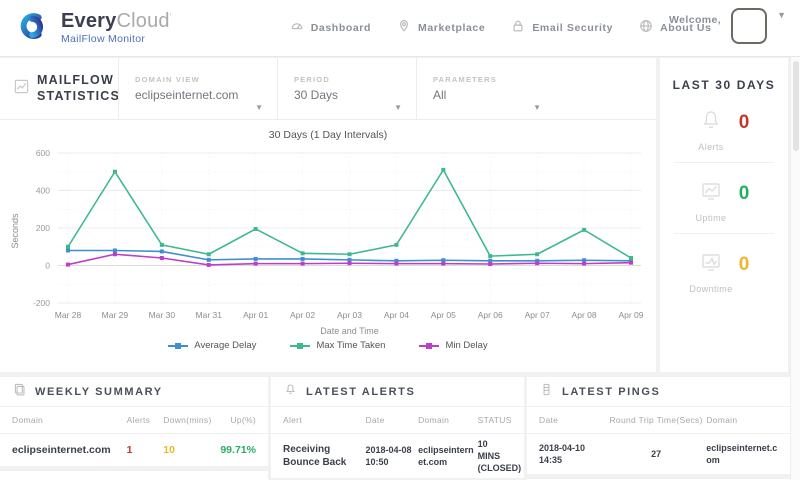 This screenshot has height=480, width=800. Describe the element at coordinates (351, 345) in the screenshot. I see `legend-label: Max Time Taken` at that location.